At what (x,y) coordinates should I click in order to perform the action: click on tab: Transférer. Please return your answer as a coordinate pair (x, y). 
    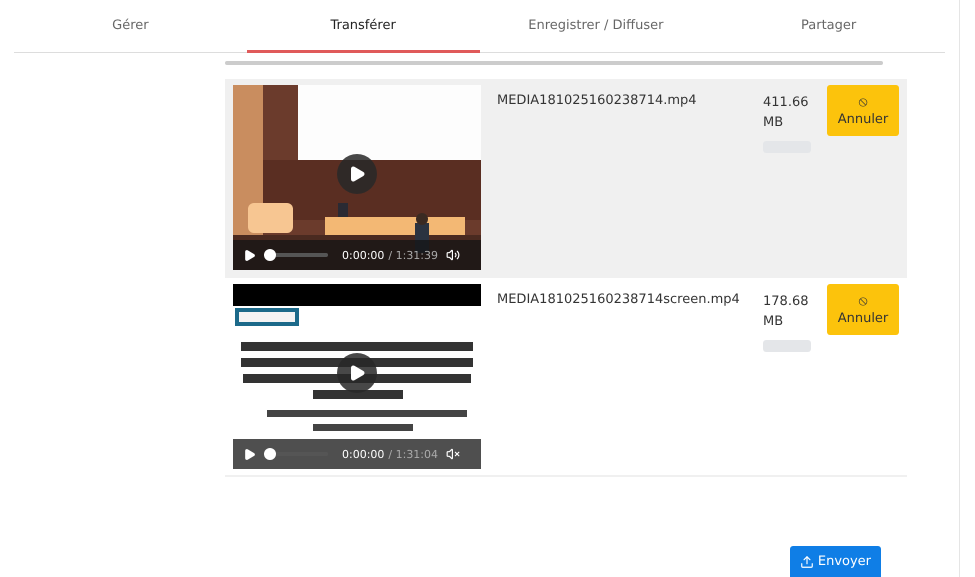
    Looking at the image, I should click on (363, 26).